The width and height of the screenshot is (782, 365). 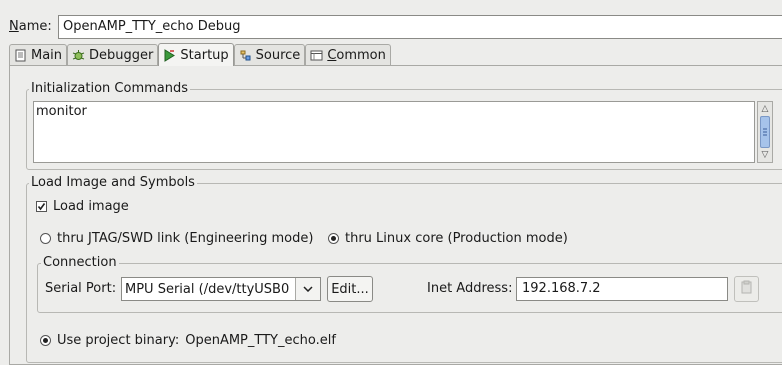 What do you see at coordinates (765, 155) in the screenshot?
I see `scroll-down-icon: ▽` at bounding box center [765, 155].